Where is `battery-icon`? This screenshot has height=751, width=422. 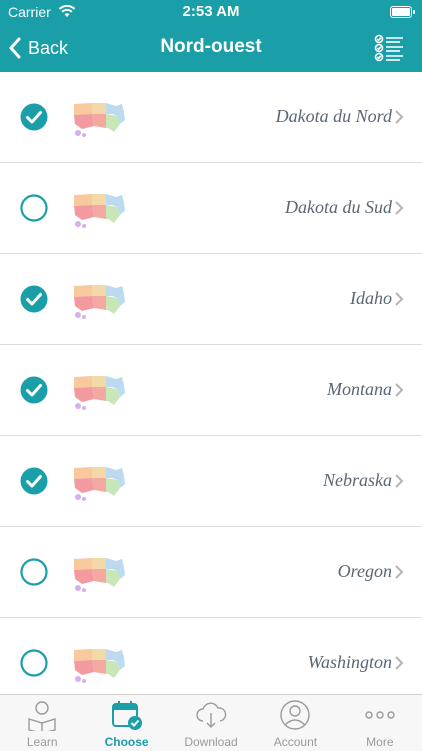 battery-icon is located at coordinates (402, 12).